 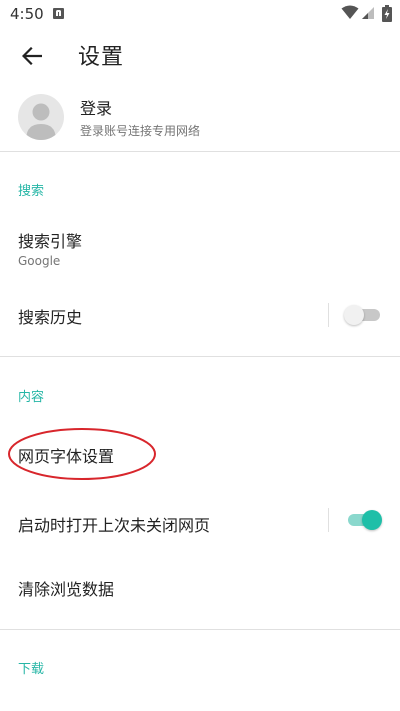 I want to click on status-time: 4:50, so click(x=27, y=14).